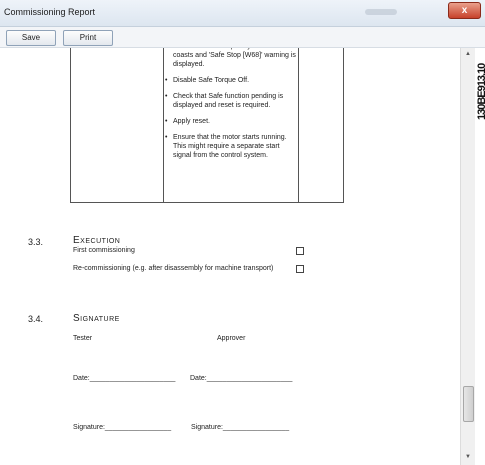 This screenshot has width=485, height=465. What do you see at coordinates (242, 13) in the screenshot?
I see `window-titlebar: Commissioning Report x` at bounding box center [242, 13].